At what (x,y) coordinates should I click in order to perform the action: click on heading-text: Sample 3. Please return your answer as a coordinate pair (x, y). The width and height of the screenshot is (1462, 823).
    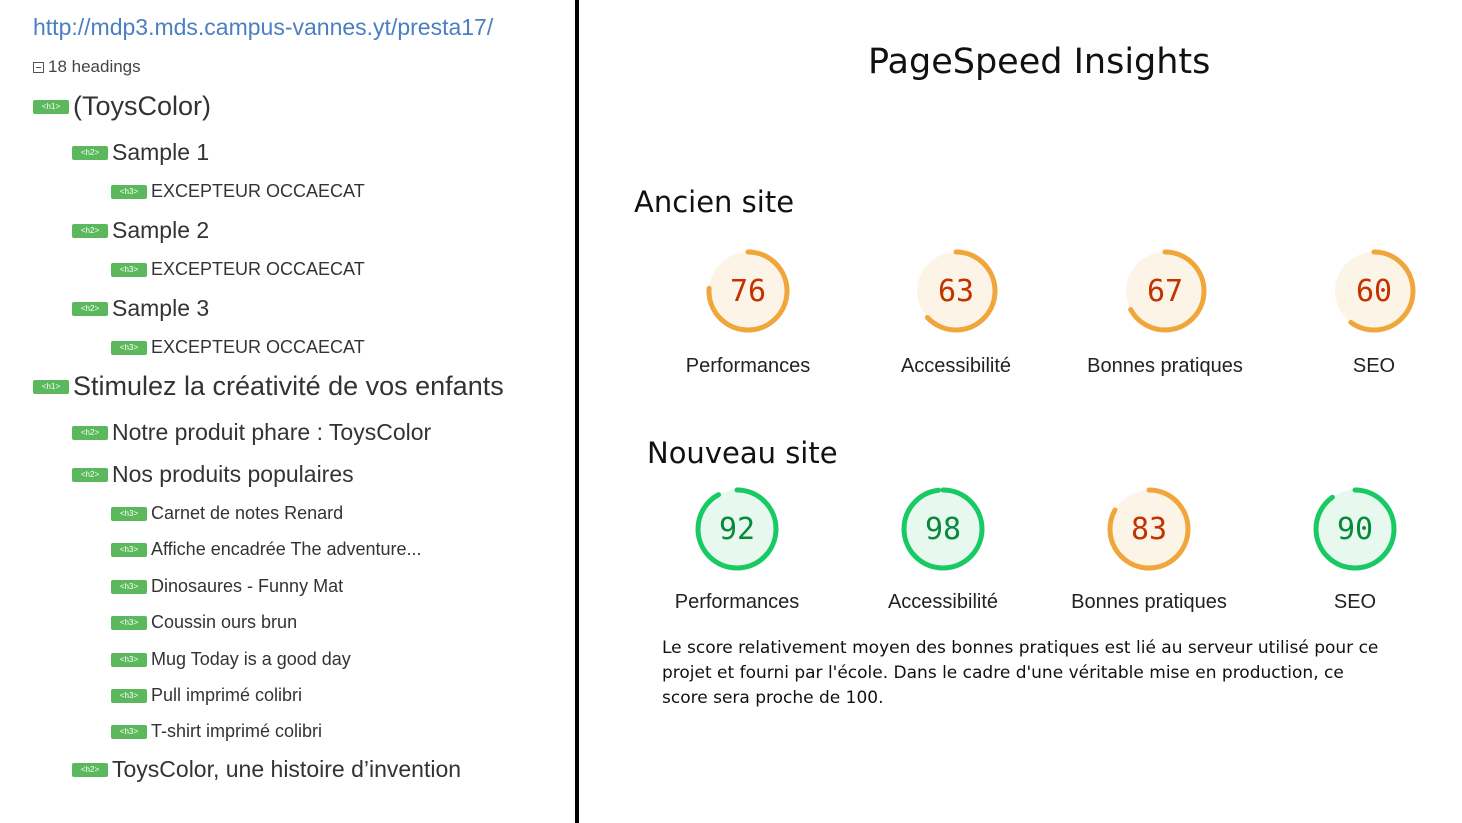
    Looking at the image, I should click on (161, 308).